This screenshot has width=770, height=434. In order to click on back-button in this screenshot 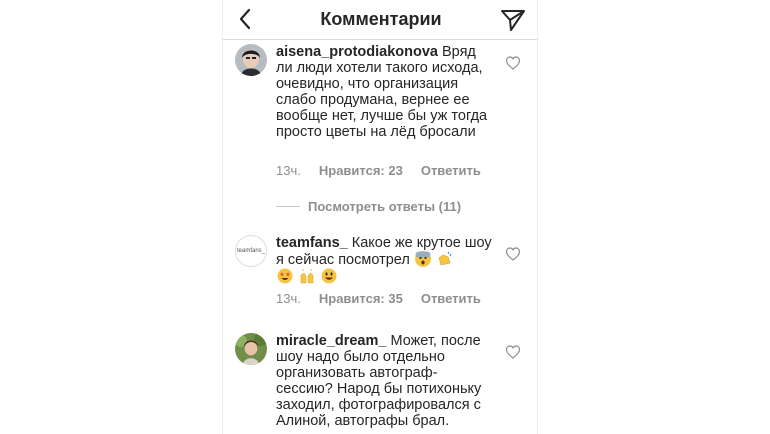, I will do `click(245, 19)`.